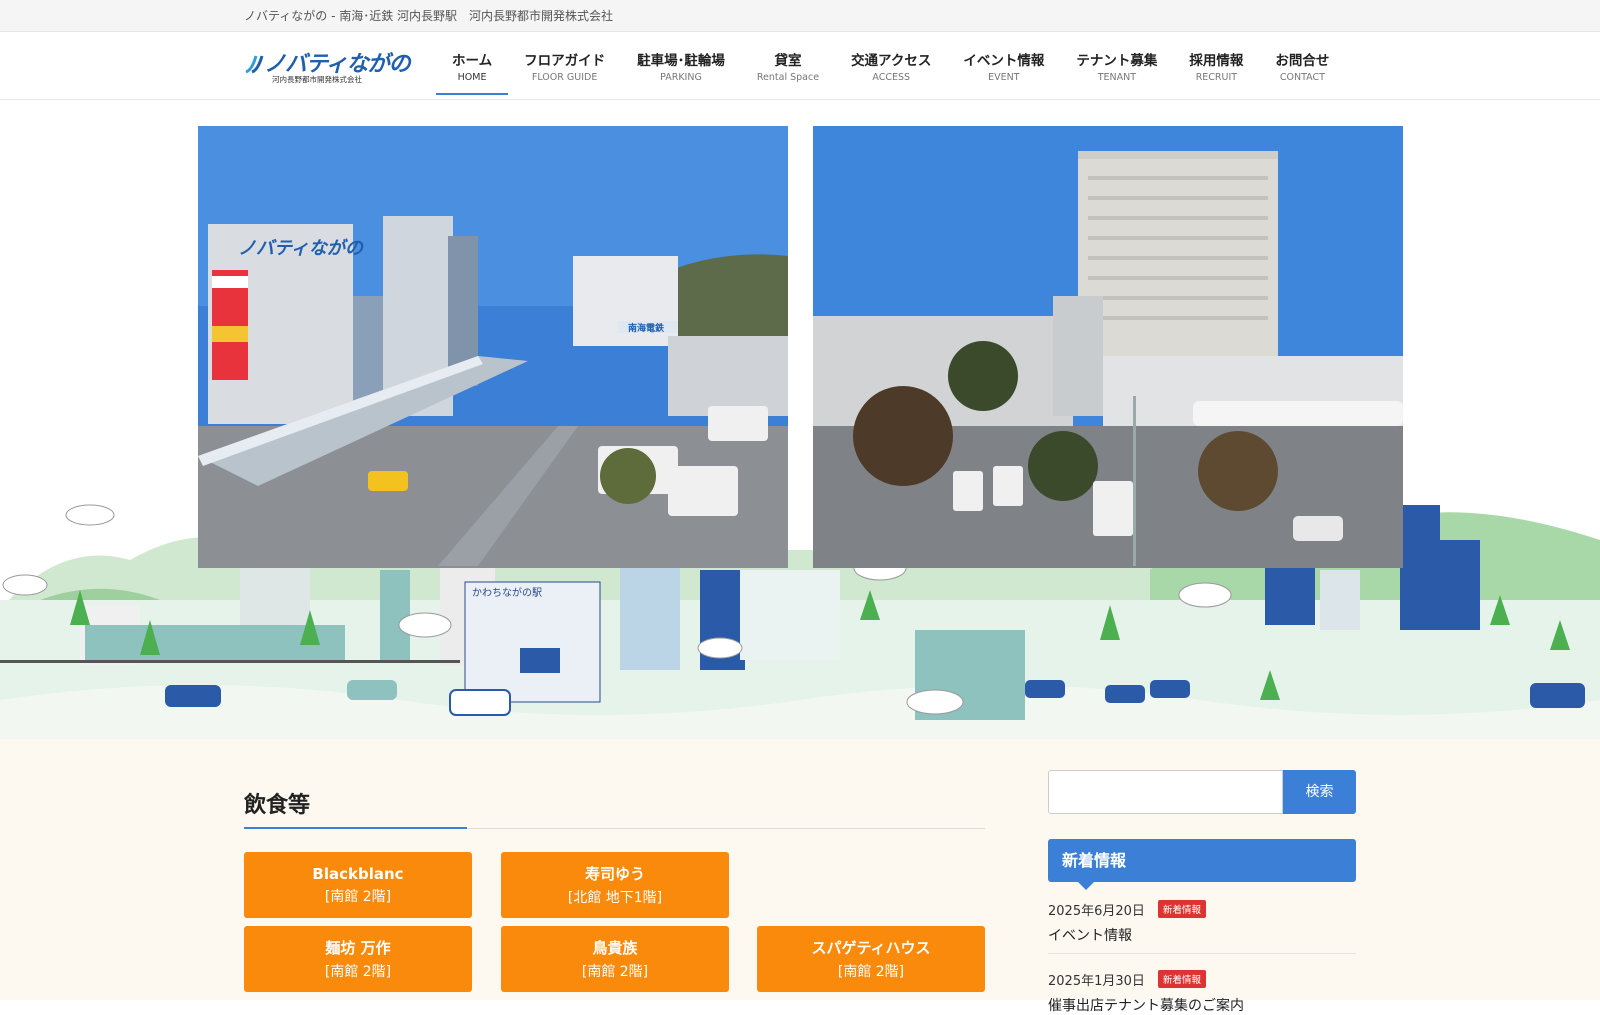  I want to click on shop-button-menbo-mansaku: 麺坊 万作 [南館 2階], so click(358, 959).